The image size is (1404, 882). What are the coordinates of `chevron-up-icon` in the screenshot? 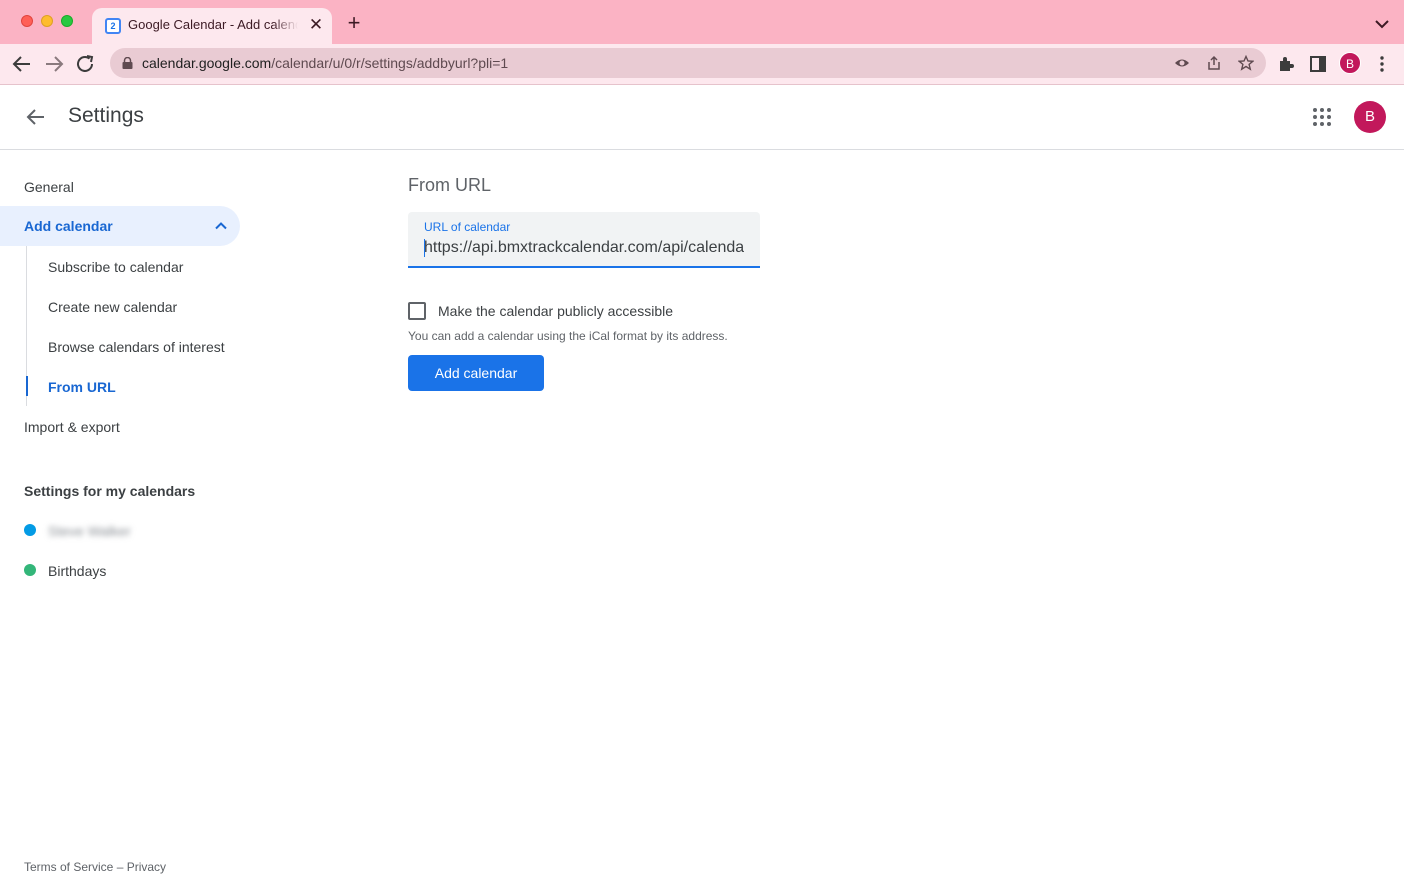 It's located at (221, 226).